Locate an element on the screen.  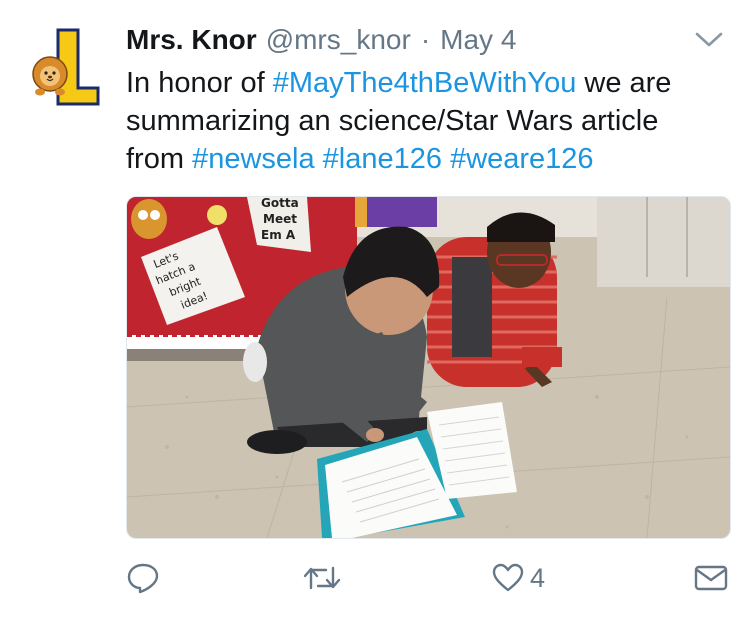
tweet-text-part: In honor of is located at coordinates (199, 83).